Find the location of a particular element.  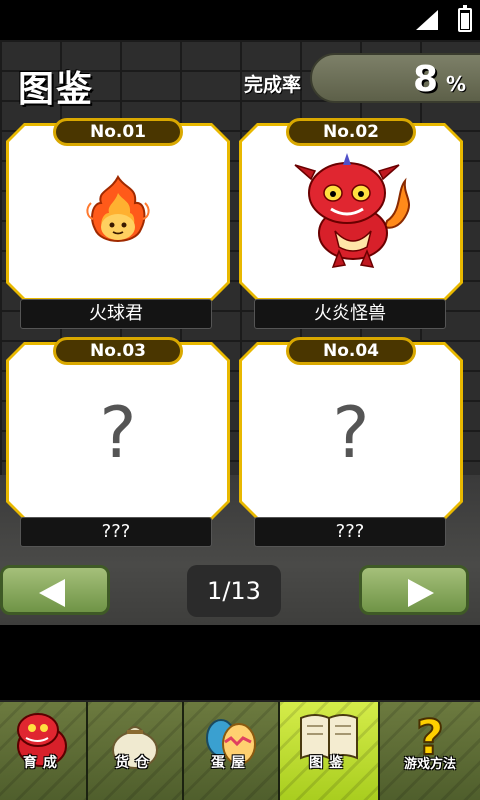

right-arrow-icon is located at coordinates (421, 593).